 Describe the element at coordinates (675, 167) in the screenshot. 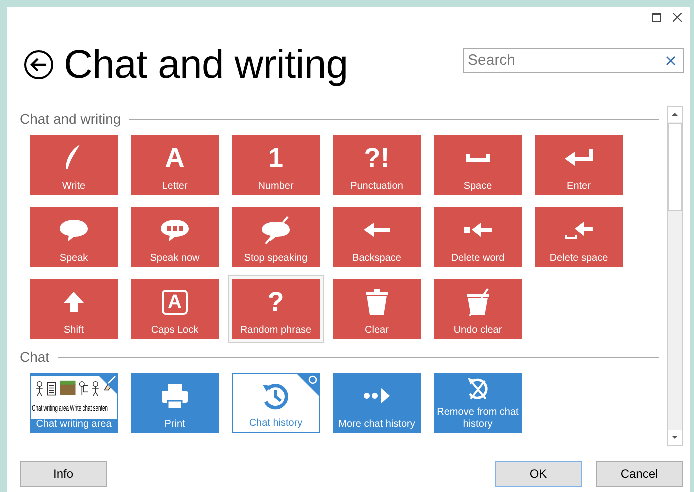

I see `scroll-thumb` at that location.